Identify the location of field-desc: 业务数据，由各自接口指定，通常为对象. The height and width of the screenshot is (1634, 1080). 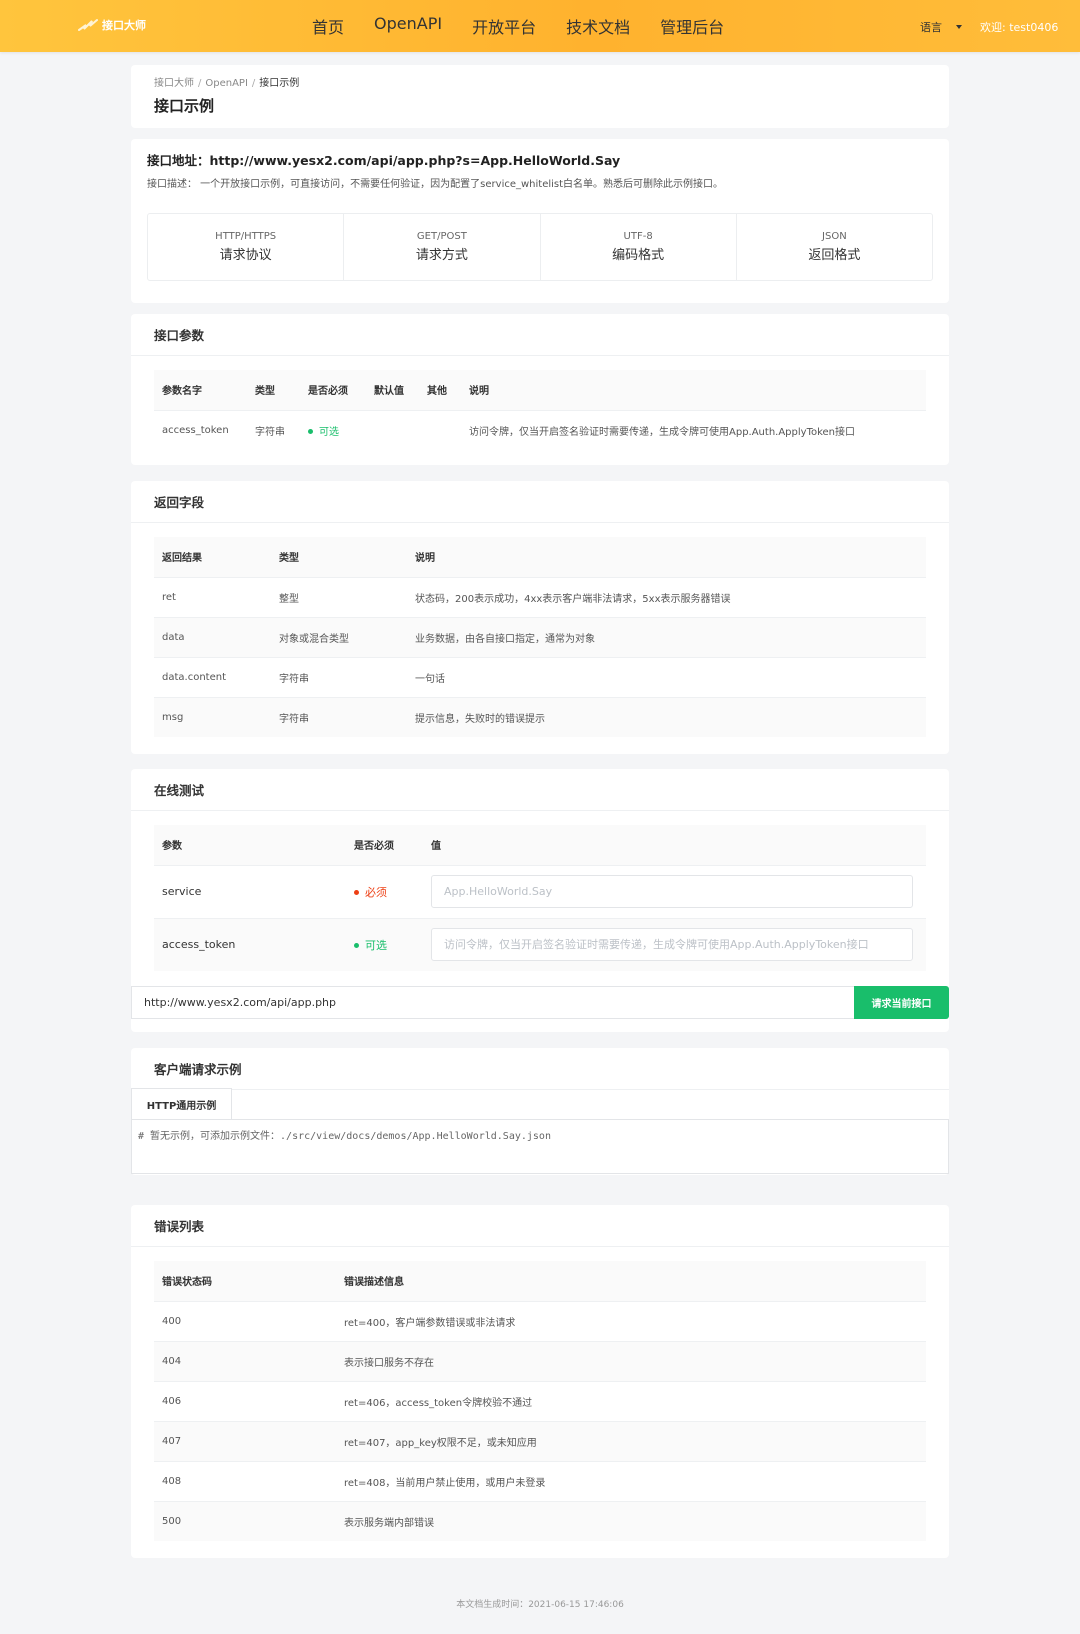
(666, 636).